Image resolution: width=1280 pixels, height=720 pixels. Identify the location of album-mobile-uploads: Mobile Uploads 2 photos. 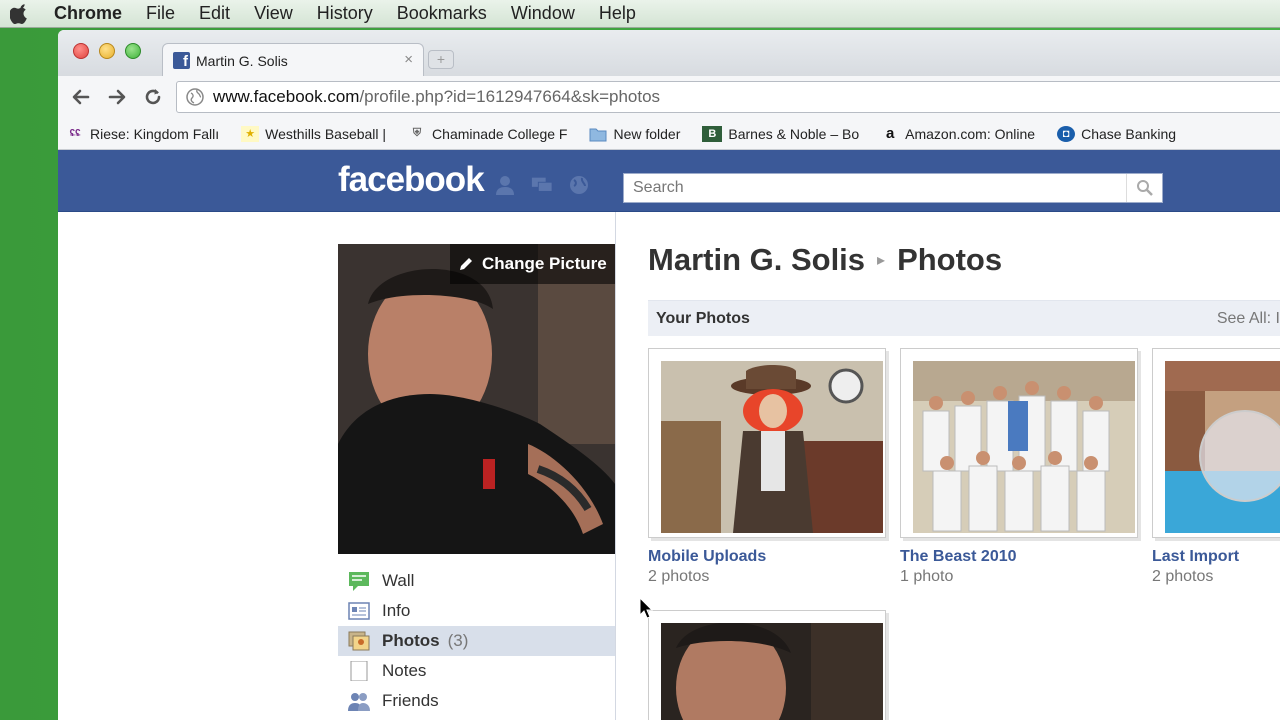
(767, 467).